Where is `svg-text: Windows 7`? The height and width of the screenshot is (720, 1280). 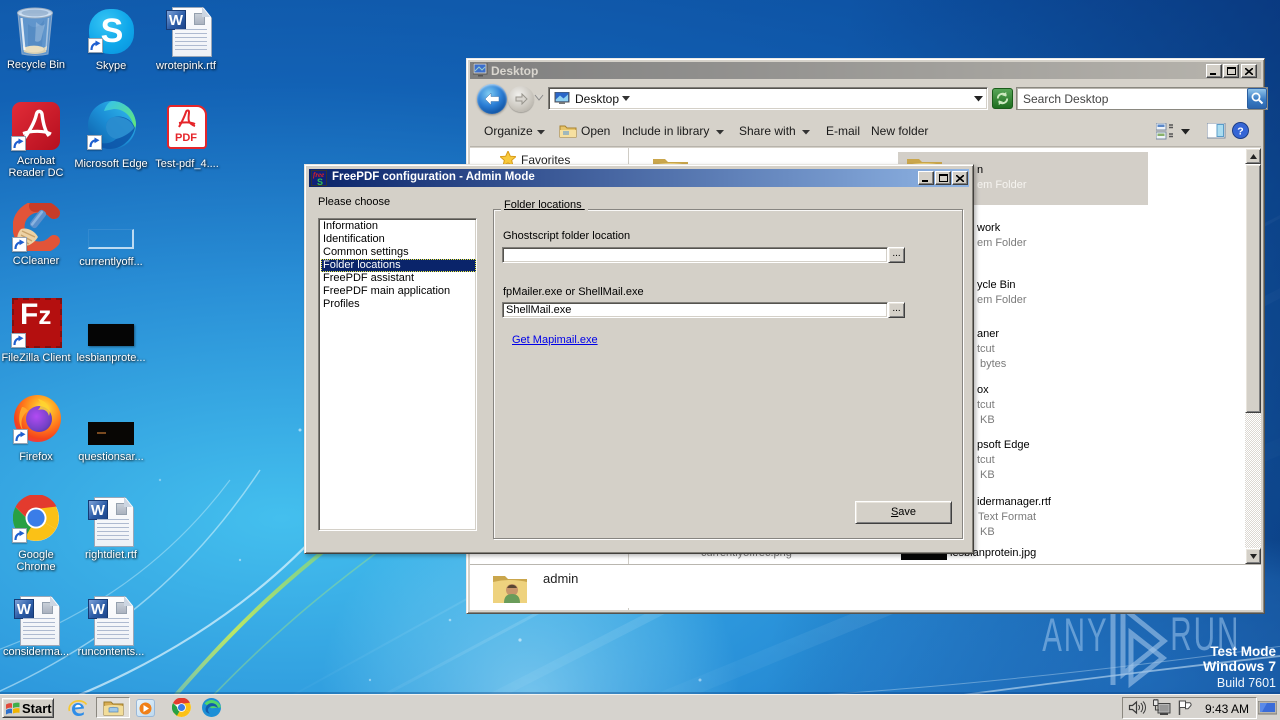
svg-text: Windows 7 is located at coordinates (1239, 666).